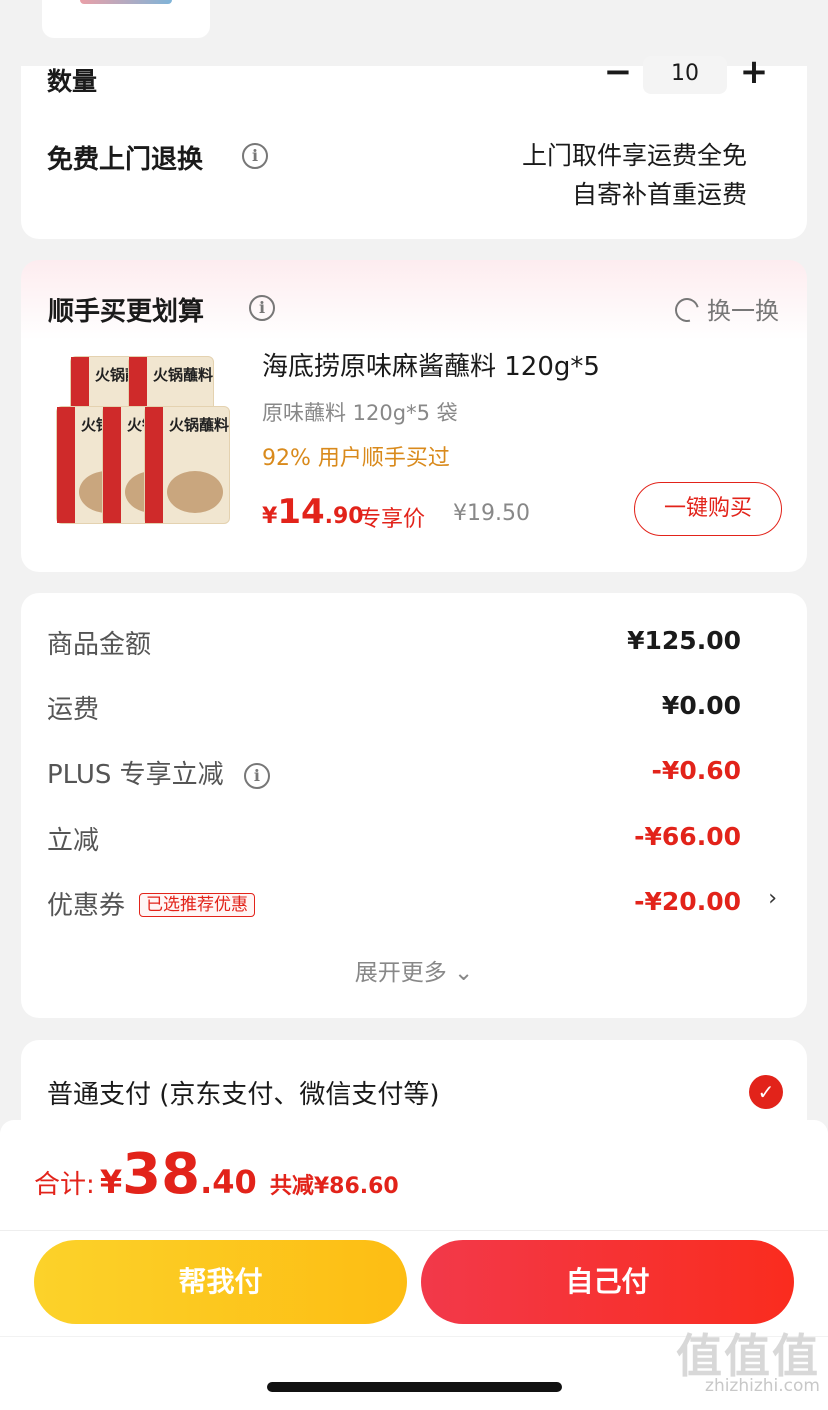  What do you see at coordinates (313, 512) in the screenshot?
I see `upsell-price: ¥14.90` at bounding box center [313, 512].